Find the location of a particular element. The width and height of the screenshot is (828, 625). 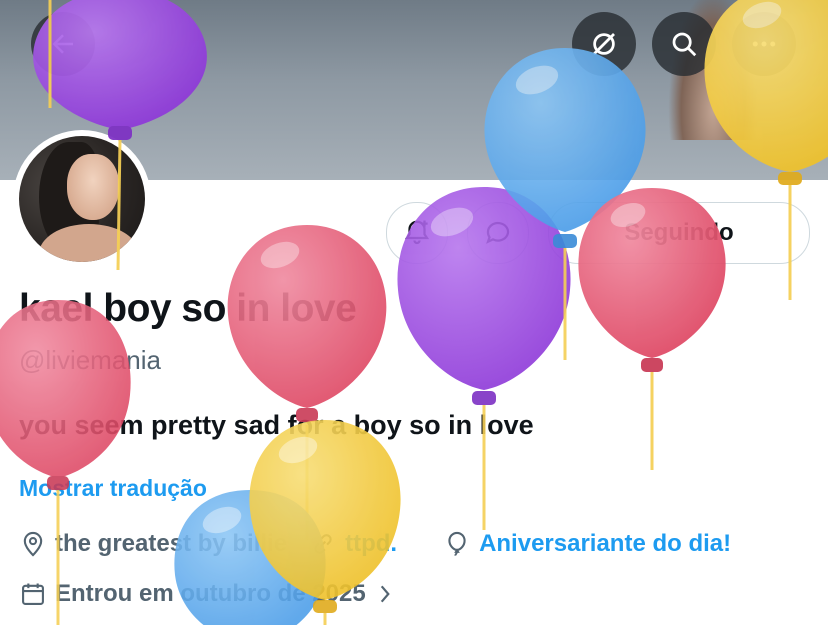

link-icon is located at coordinates (323, 544).